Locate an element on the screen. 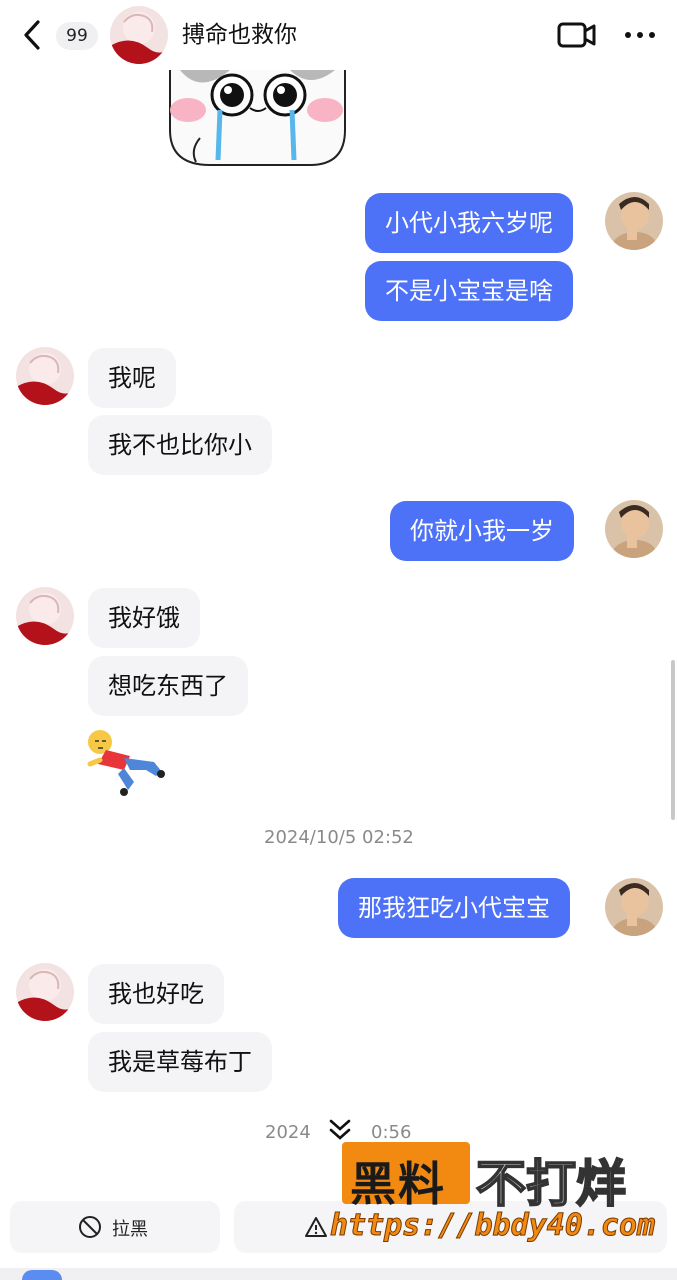 This screenshot has height=1280, width=677. contact-message-bubble: 我好饿 is located at coordinates (144, 618).